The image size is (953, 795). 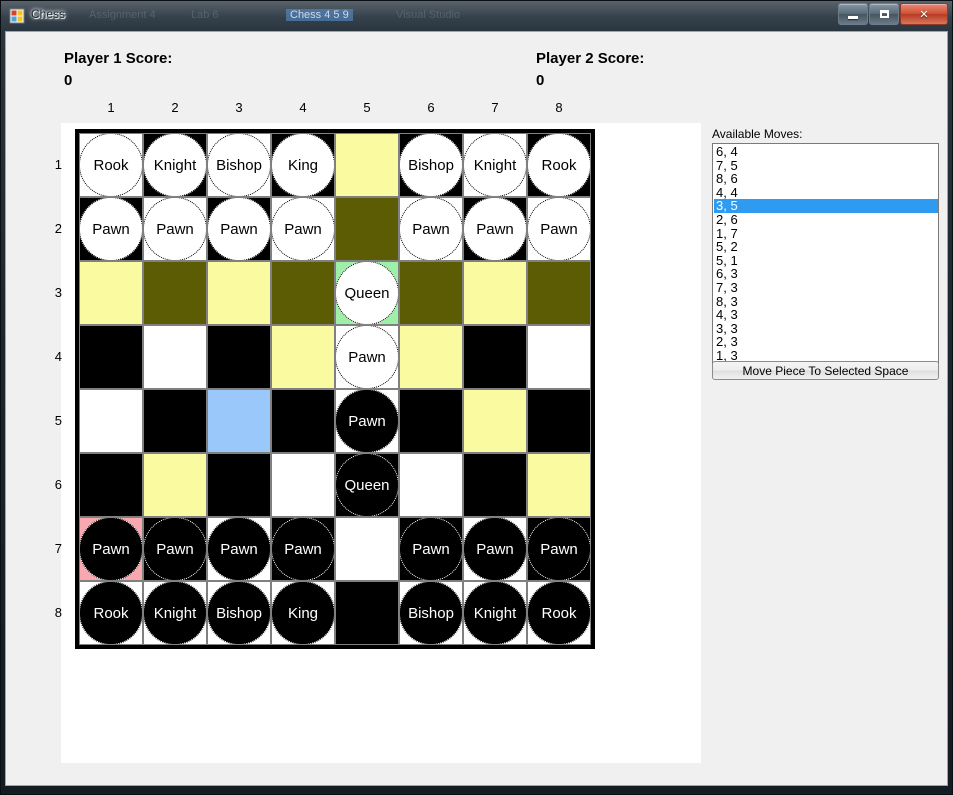 I want to click on move-list-item: 7, 3, so click(x=826, y=288).